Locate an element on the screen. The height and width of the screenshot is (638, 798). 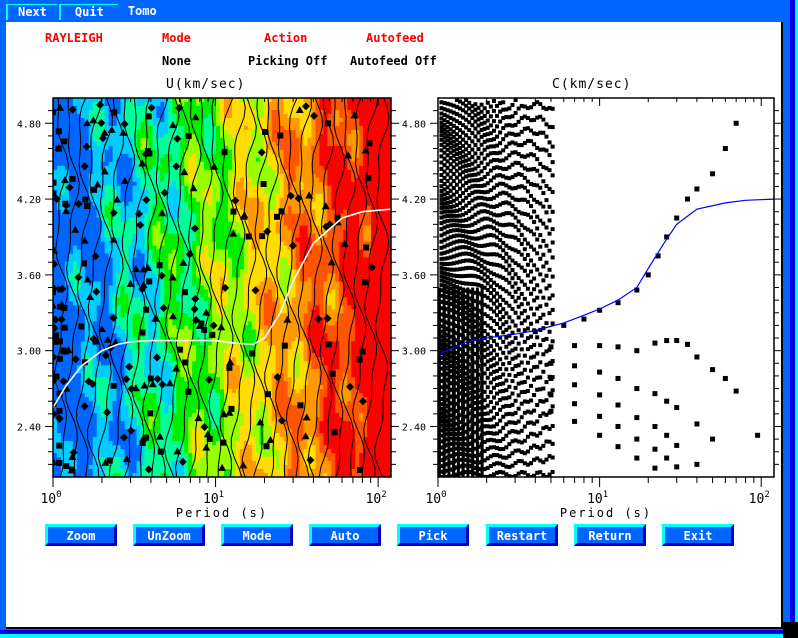
resize-handle is located at coordinates (790, 630).